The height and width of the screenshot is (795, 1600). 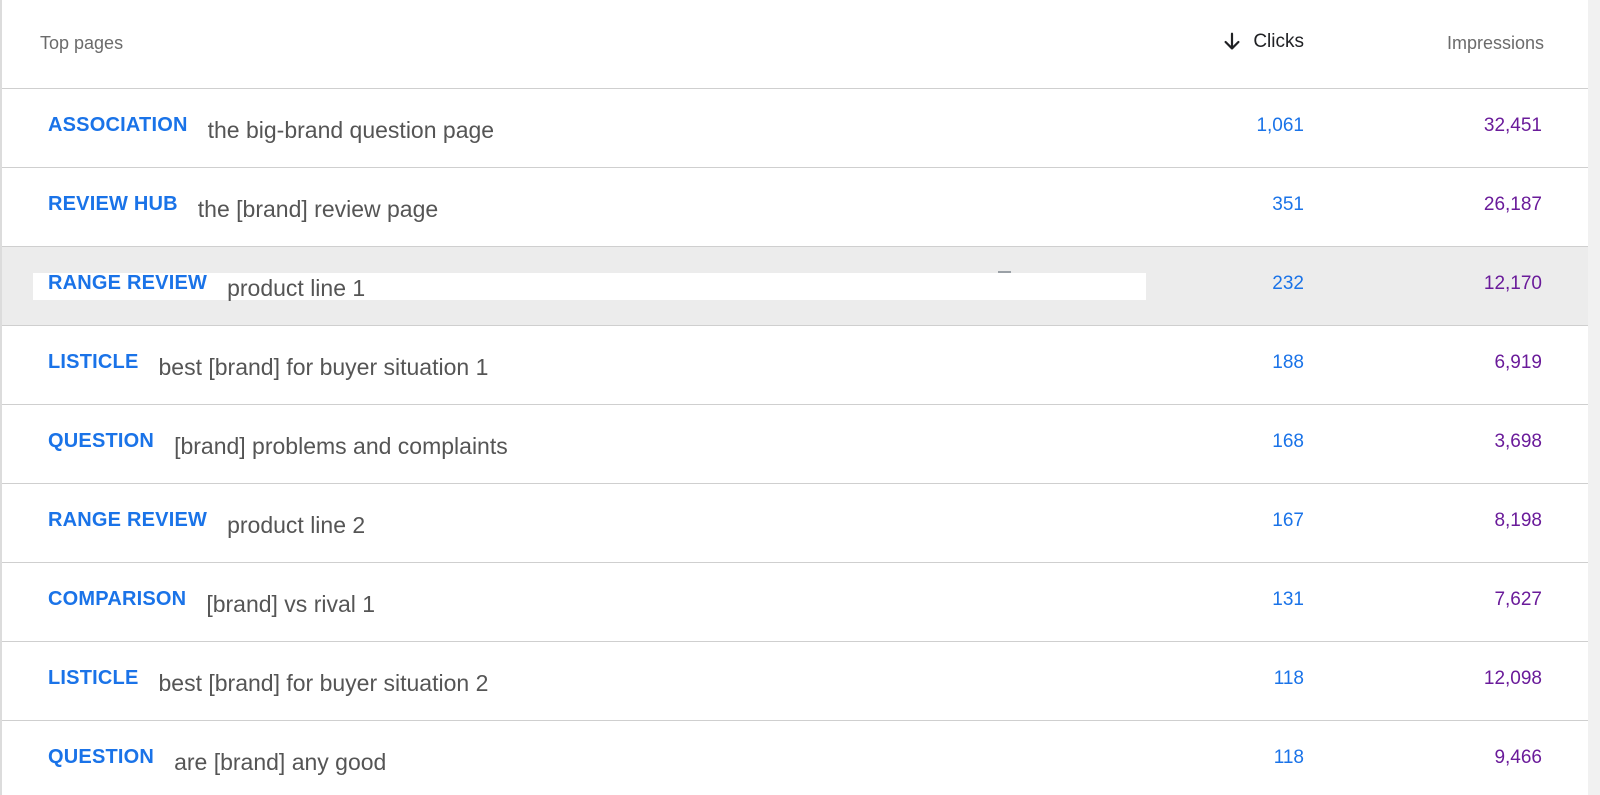 What do you see at coordinates (1288, 441) in the screenshot?
I see `clicks-value: 168` at bounding box center [1288, 441].